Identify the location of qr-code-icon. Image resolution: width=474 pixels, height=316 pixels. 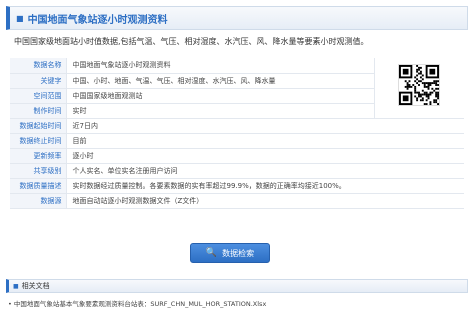
(419, 85).